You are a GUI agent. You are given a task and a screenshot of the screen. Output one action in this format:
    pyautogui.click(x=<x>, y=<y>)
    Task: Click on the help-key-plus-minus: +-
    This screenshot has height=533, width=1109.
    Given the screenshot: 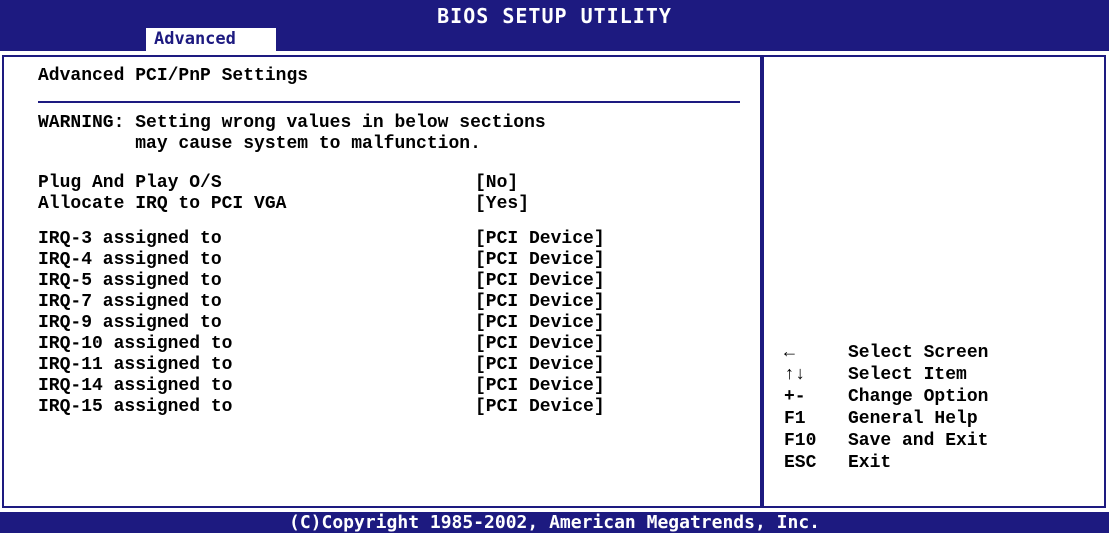 What is the action you would take?
    pyautogui.click(x=795, y=397)
    